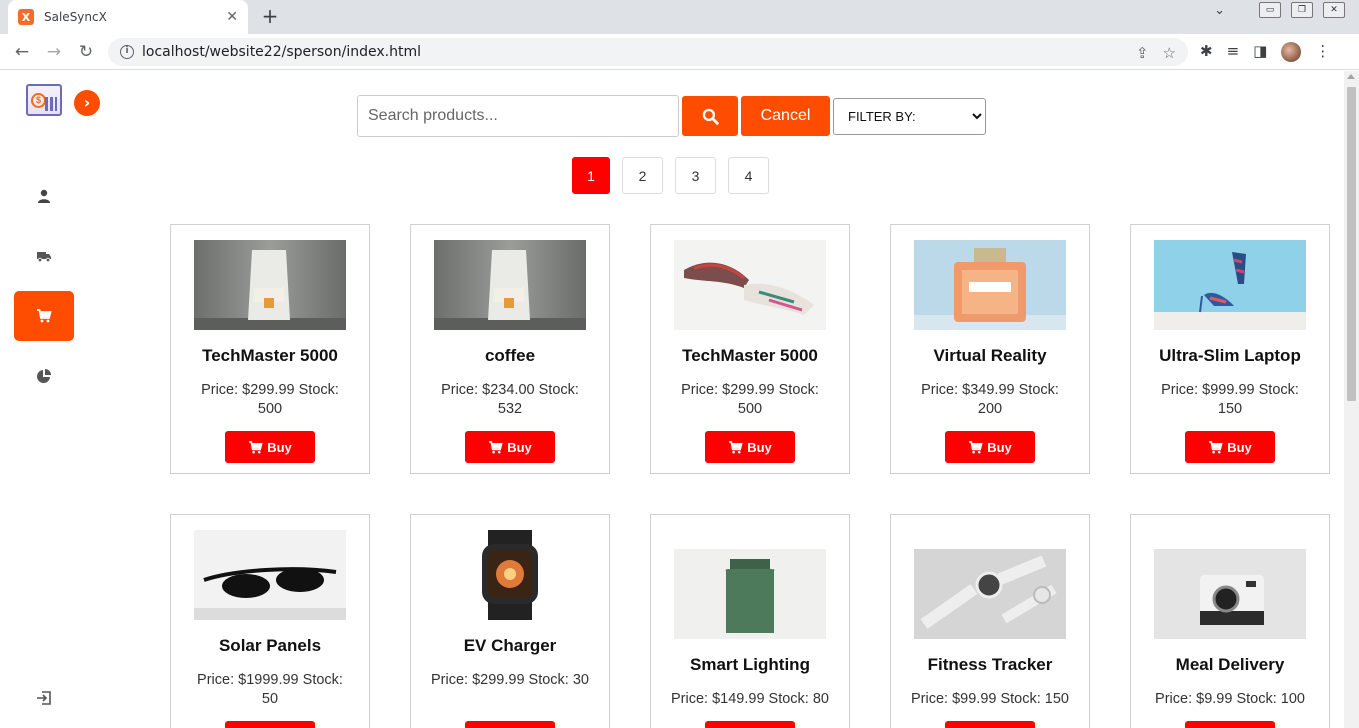 The image size is (1359, 728). Describe the element at coordinates (990, 664) in the screenshot. I see `product-name: Fitness Tracker` at that location.